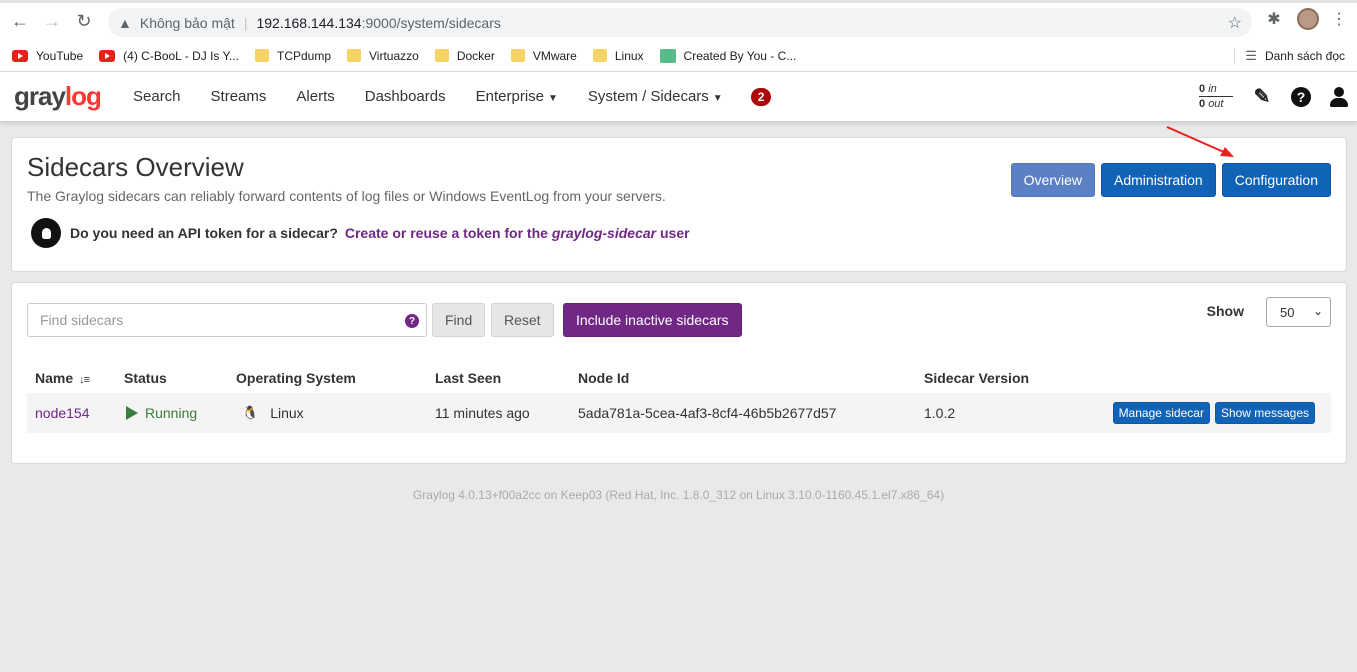 The image size is (1357, 672). I want to click on throughput-in-value: 0, so click(1202, 89).